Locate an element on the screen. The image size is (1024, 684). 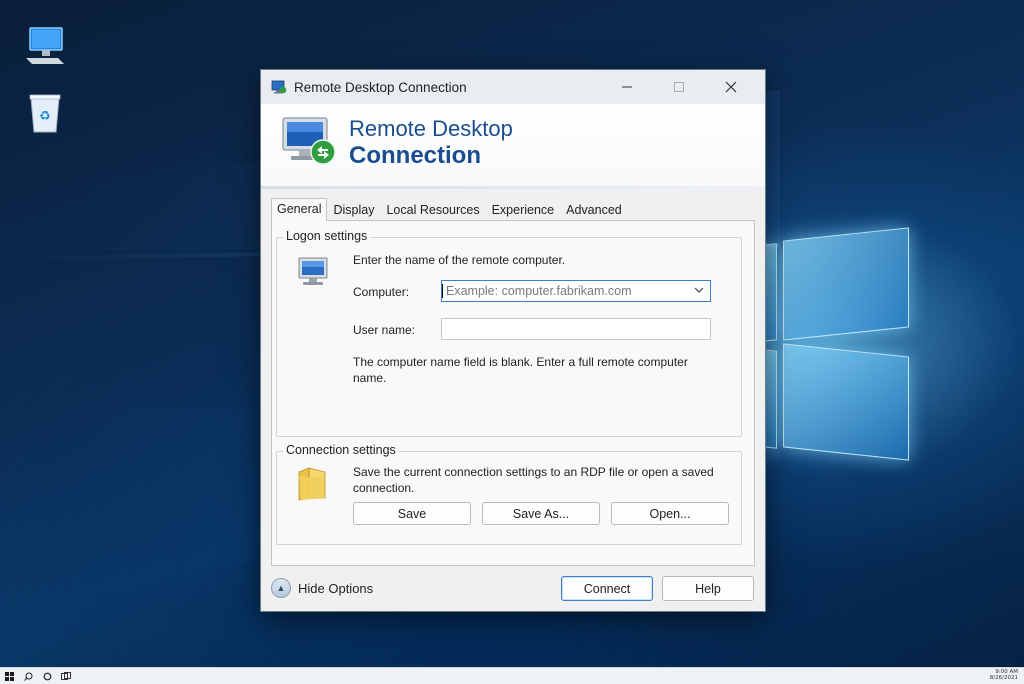
task-view-button is located at coordinates (66, 676).